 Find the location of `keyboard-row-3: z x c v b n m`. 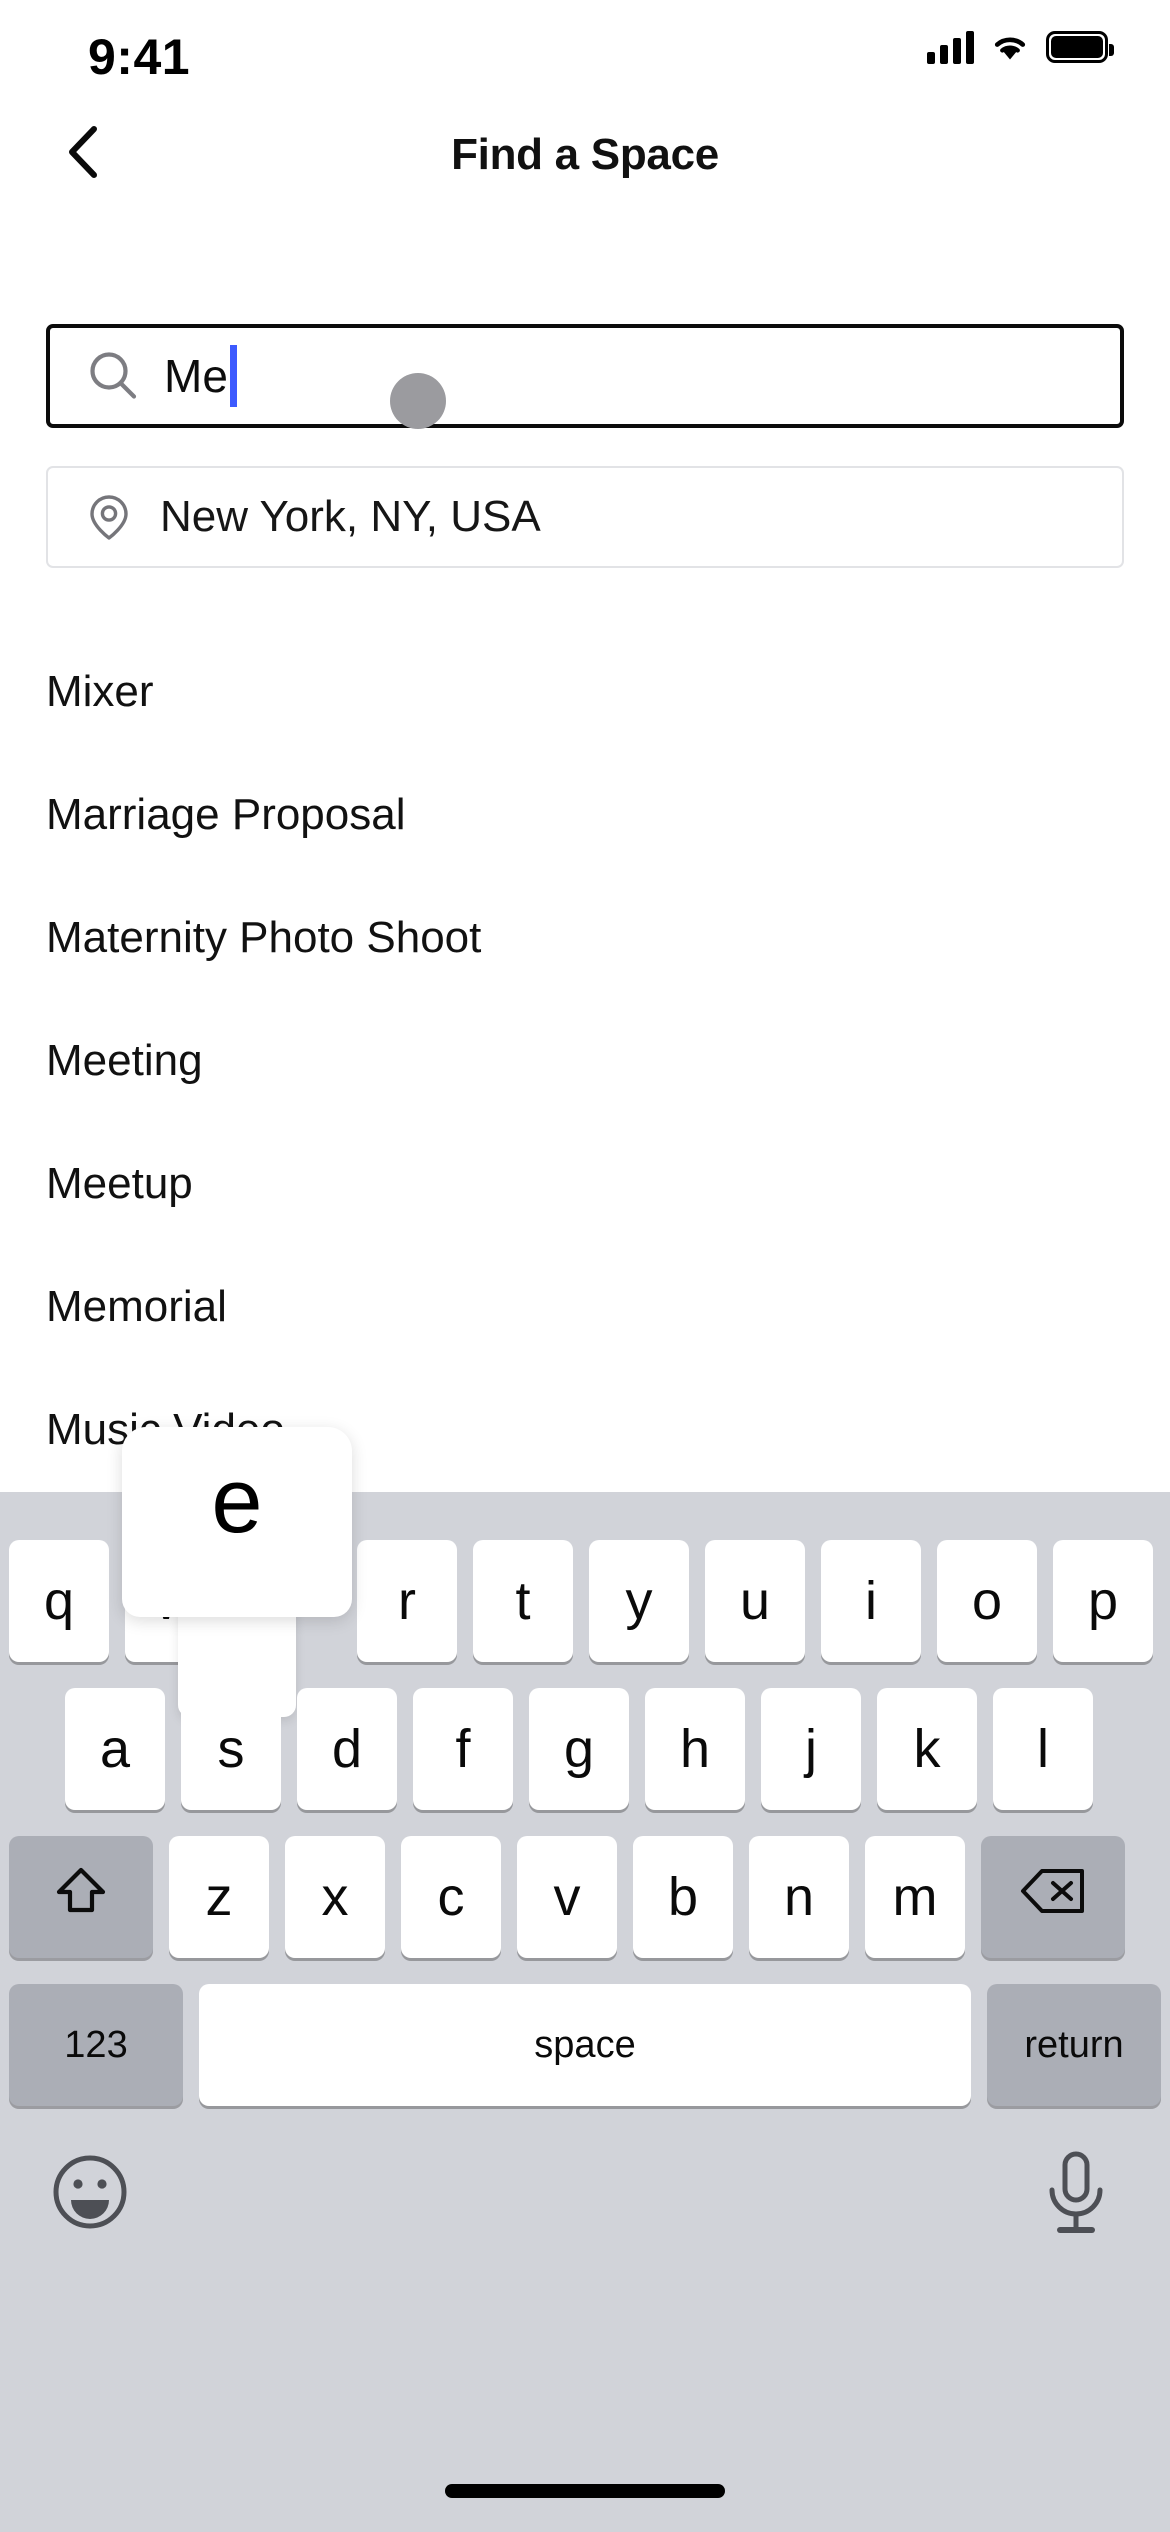

keyboard-row-3: z x c v b n m is located at coordinates (585, 1897).